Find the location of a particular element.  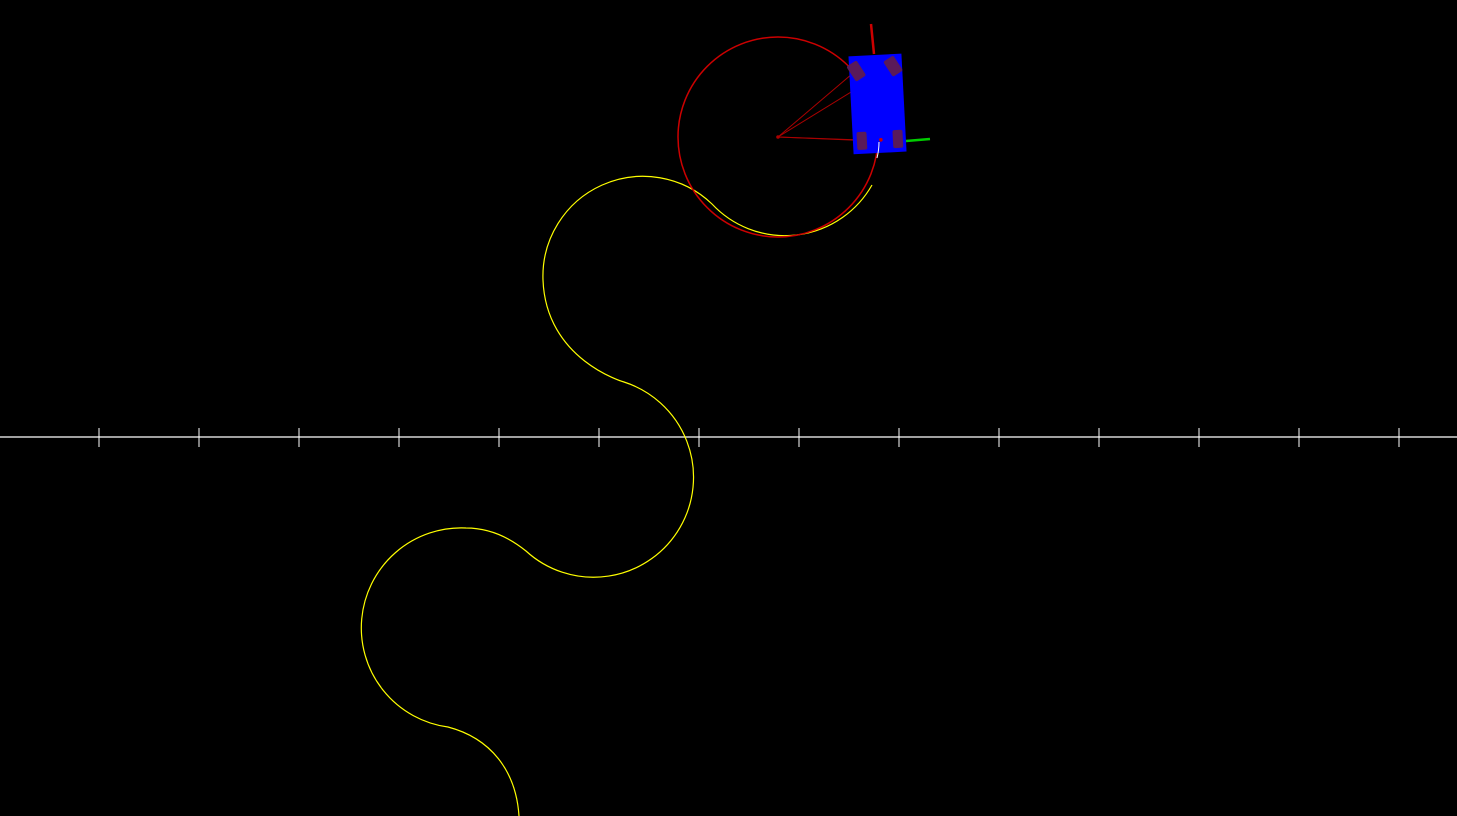

wheel-rear-right is located at coordinates (898, 139).